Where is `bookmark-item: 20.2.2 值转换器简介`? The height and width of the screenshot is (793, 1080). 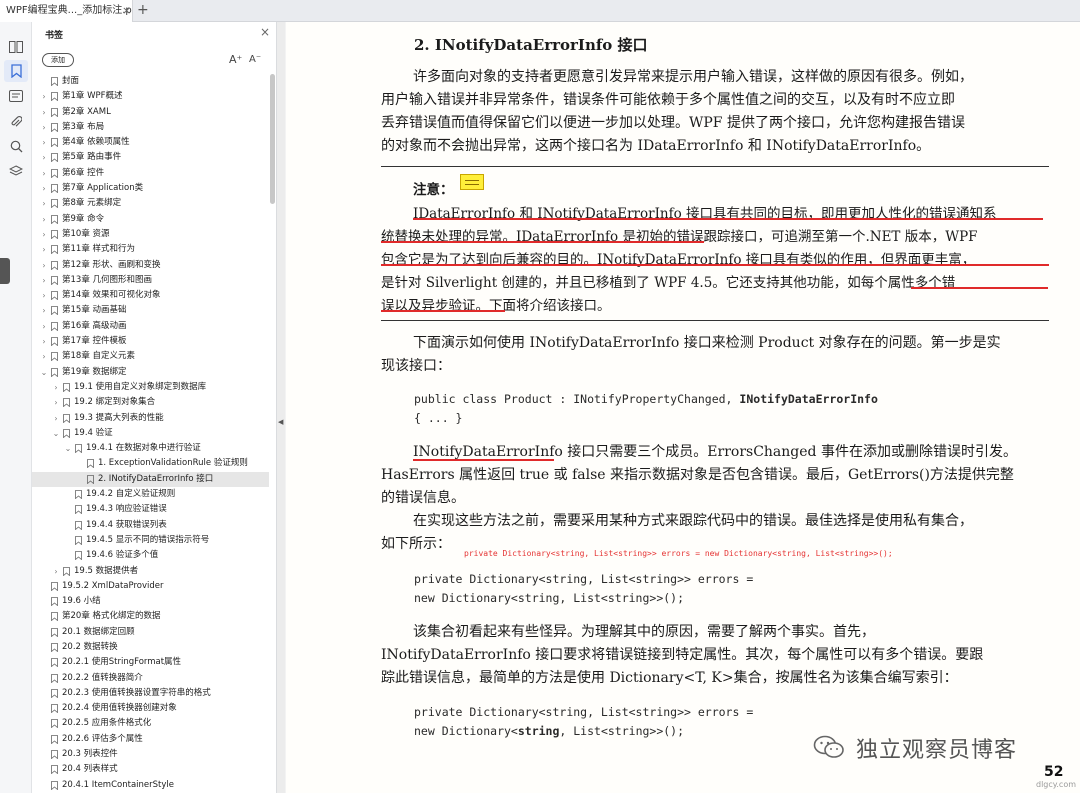
bookmark-item: 20.2.2 值转换器简介 is located at coordinates (150, 678).